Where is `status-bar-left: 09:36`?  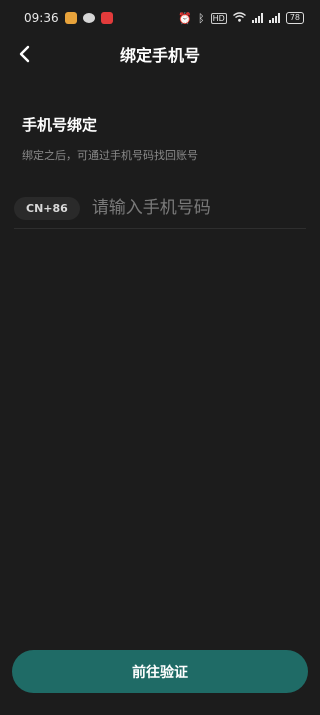
status-bar-left: 09:36 is located at coordinates (68, 18).